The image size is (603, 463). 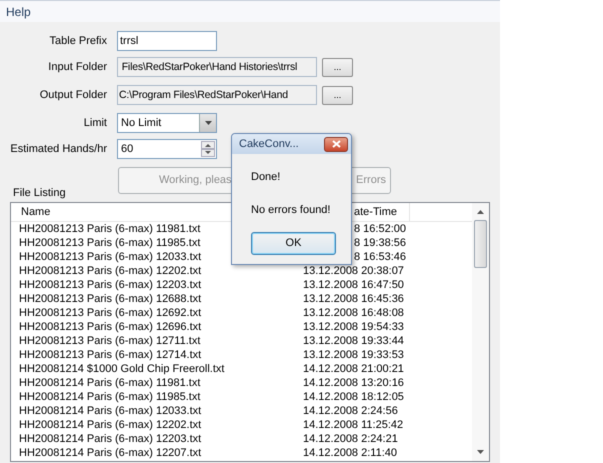 I want to click on date-cell: 13.12.2008 16:47:50, so click(x=353, y=285).